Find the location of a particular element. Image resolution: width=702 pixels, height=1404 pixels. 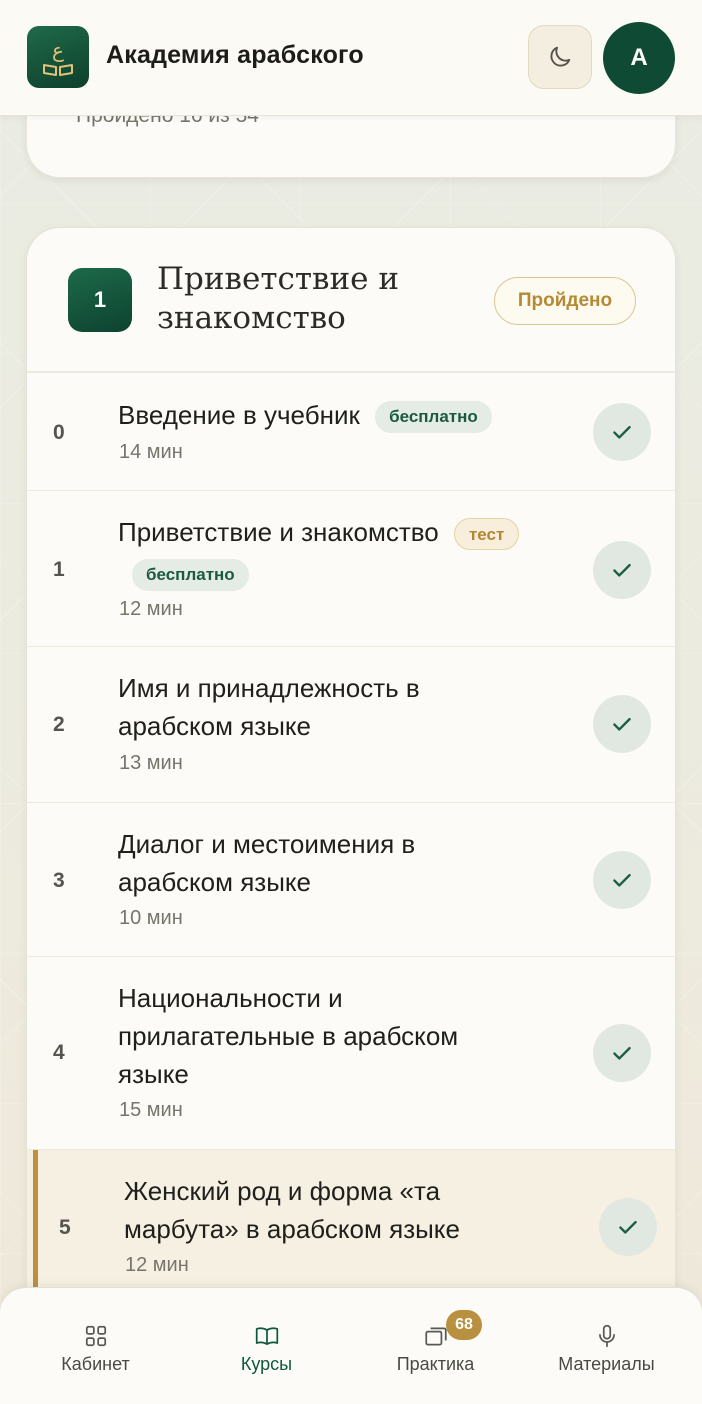

lesson-title-row: Введение в учебник бесплатно is located at coordinates (305, 415).